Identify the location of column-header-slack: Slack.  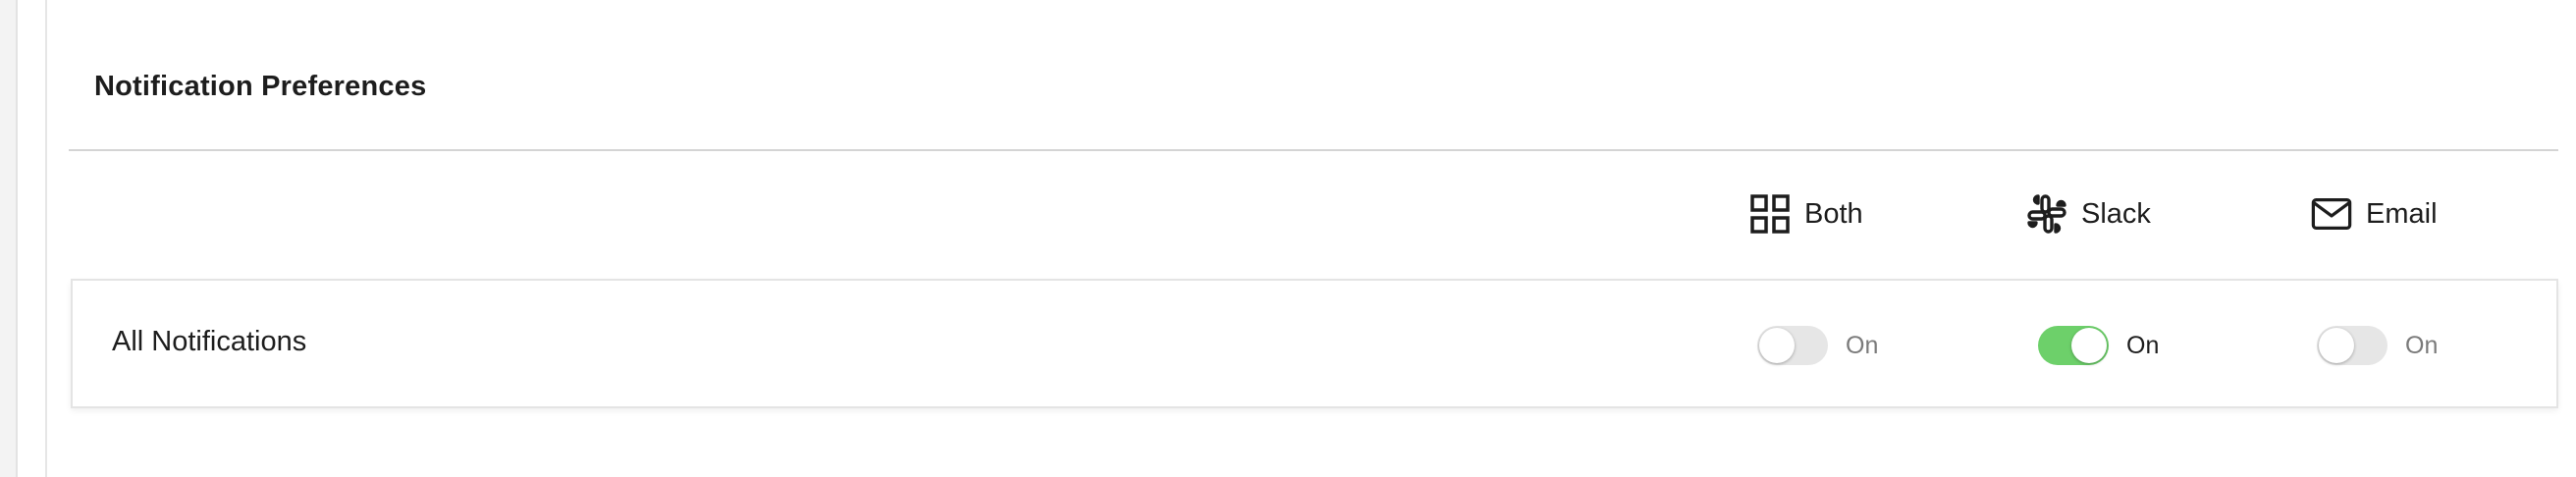
(2088, 214).